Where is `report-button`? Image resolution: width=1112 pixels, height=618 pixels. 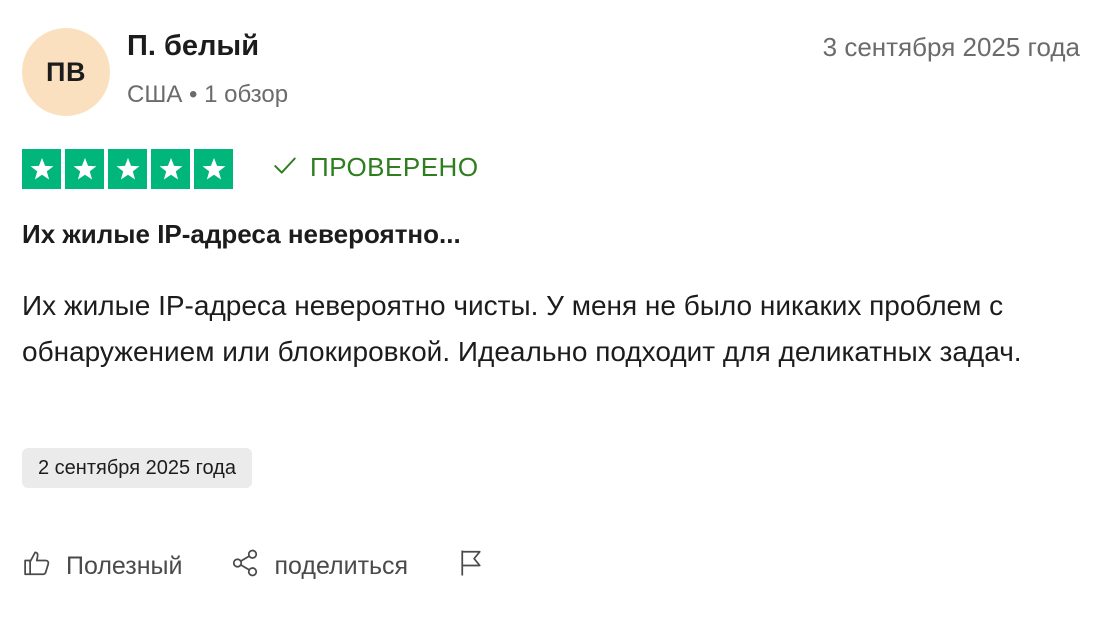 report-button is located at coordinates (471, 566).